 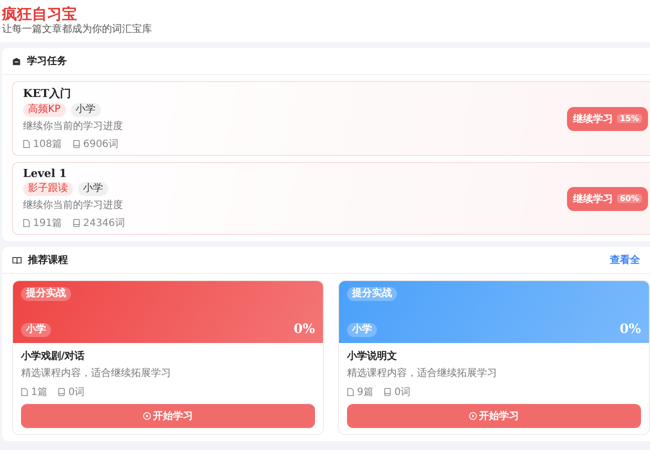 I want to click on open-book-icon, so click(x=17, y=260).